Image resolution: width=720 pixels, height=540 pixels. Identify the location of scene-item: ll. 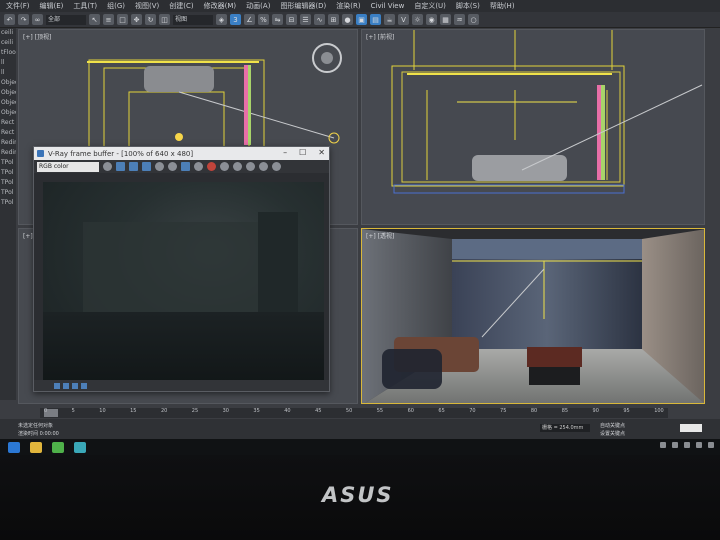
(8, 63).